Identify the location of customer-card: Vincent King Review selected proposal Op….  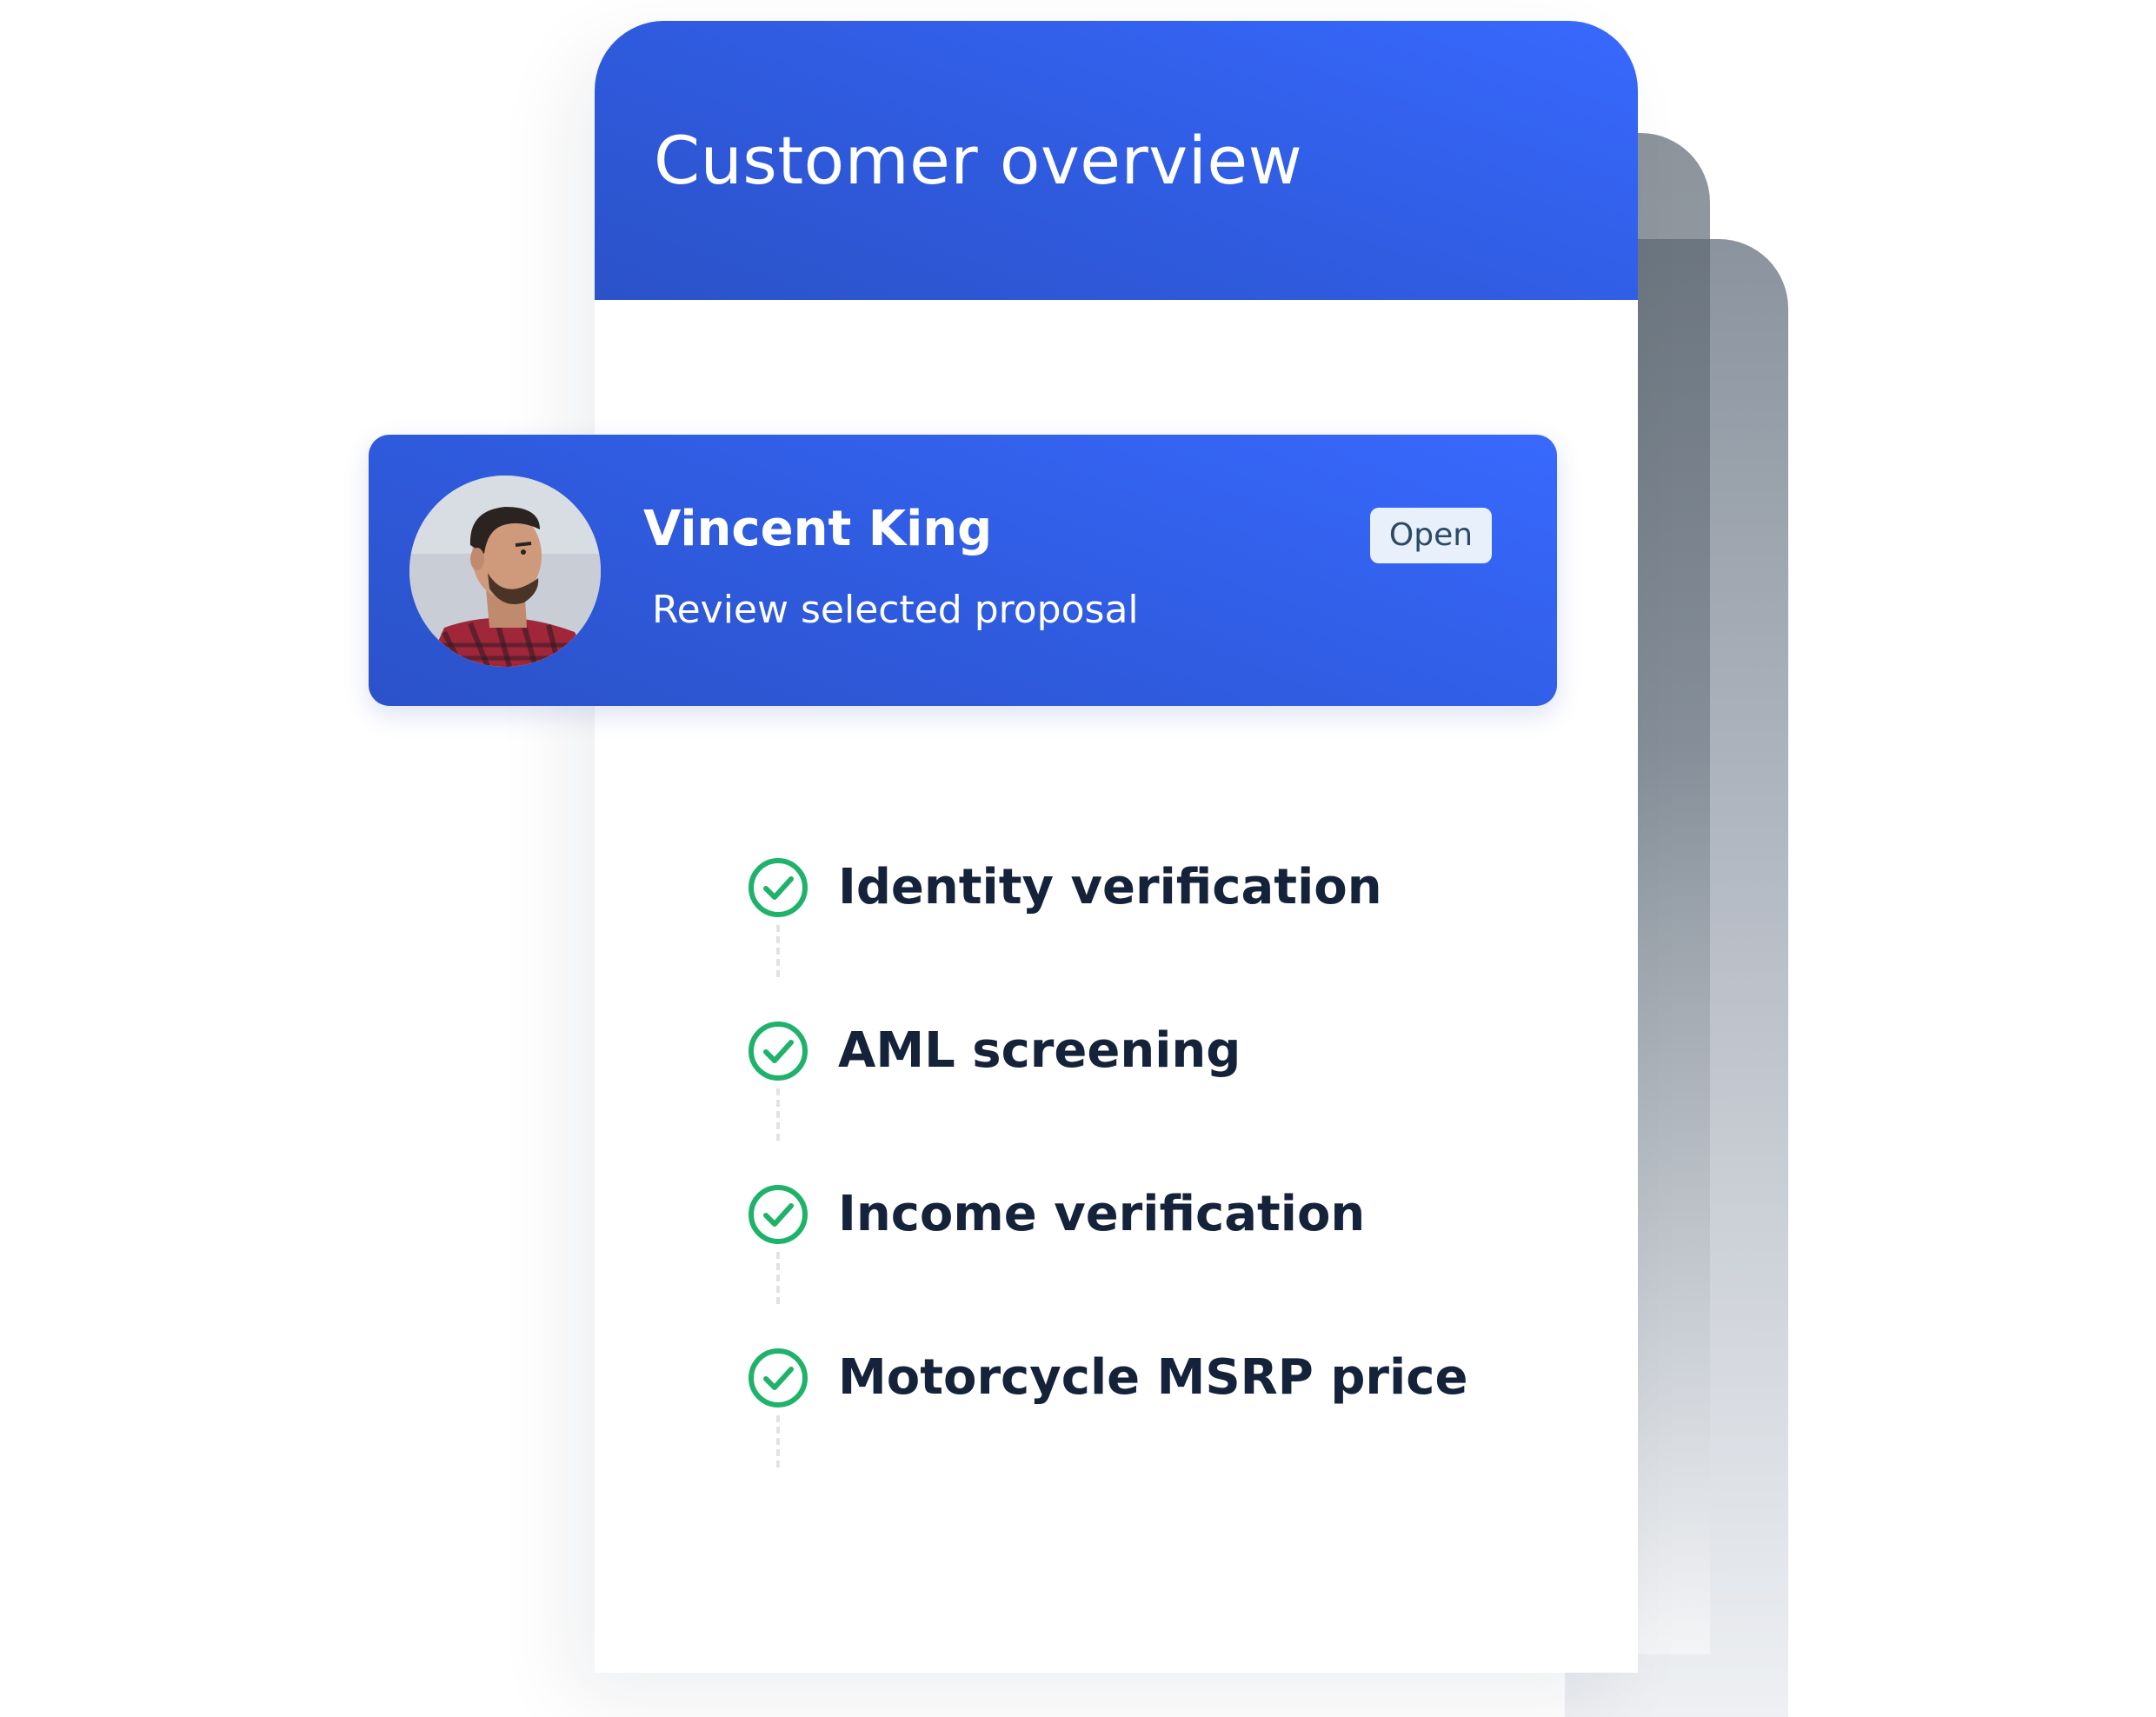
(963, 570).